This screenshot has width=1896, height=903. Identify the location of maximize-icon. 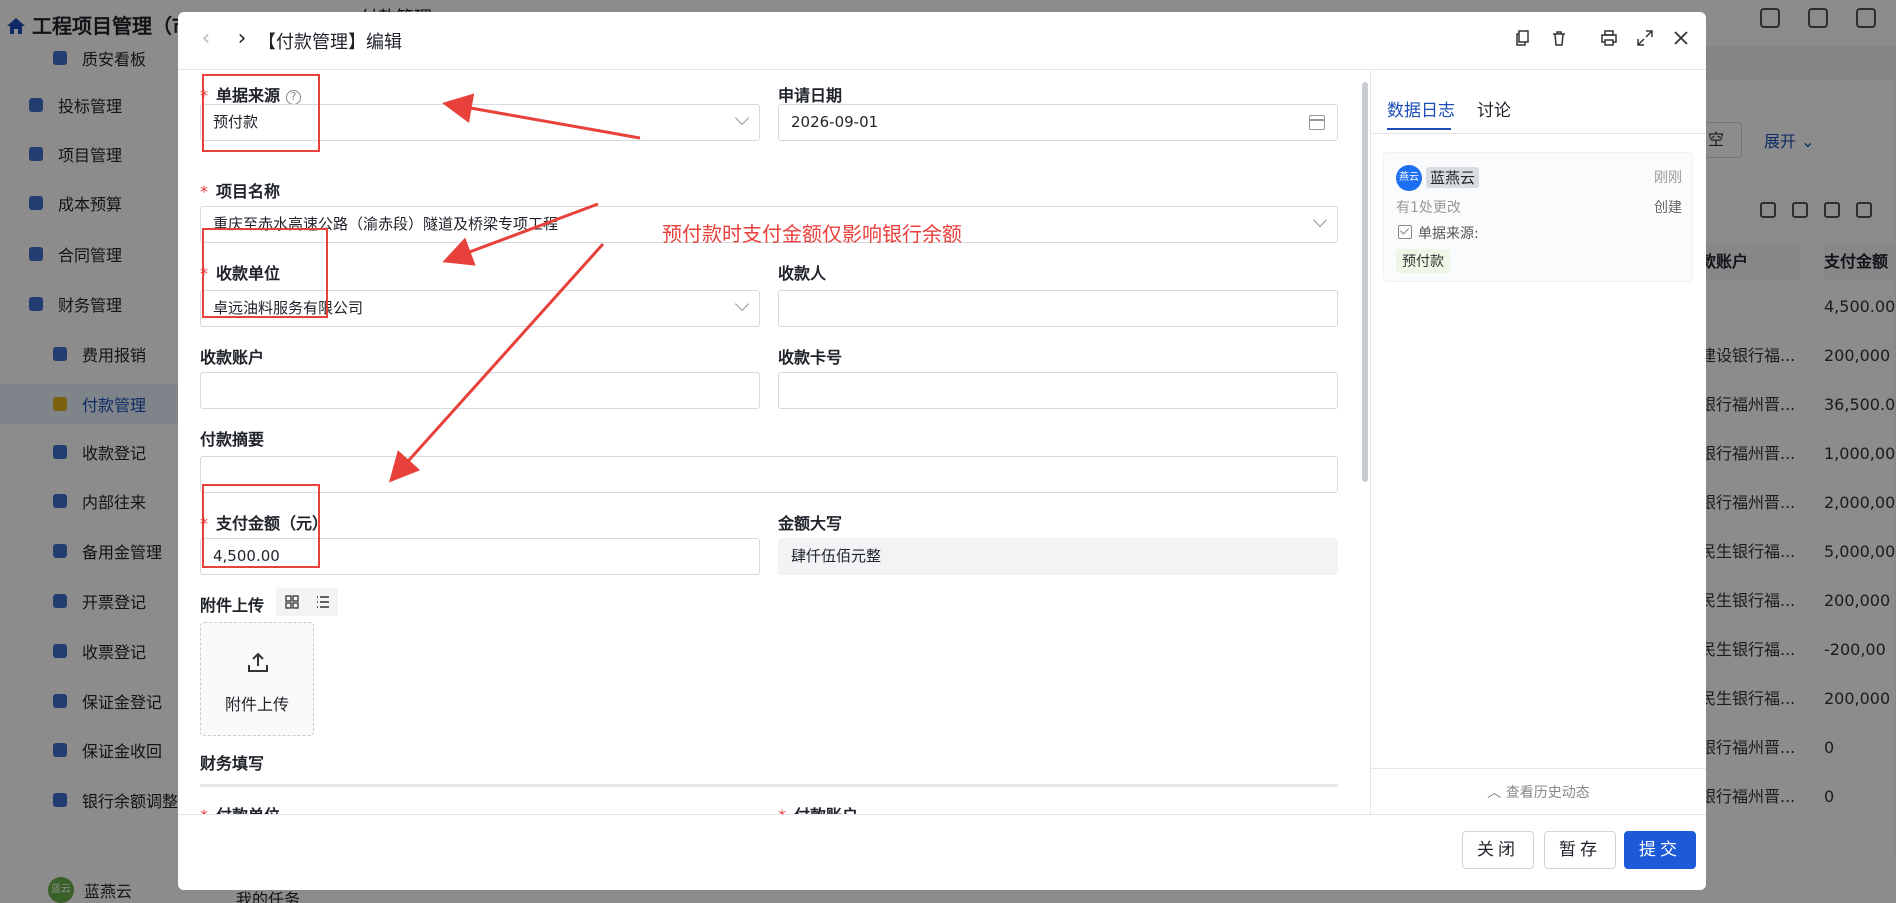
(1645, 38).